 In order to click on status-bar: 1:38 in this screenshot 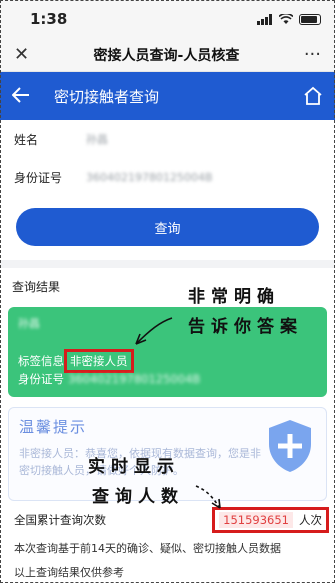, I will do `click(167, 19)`.